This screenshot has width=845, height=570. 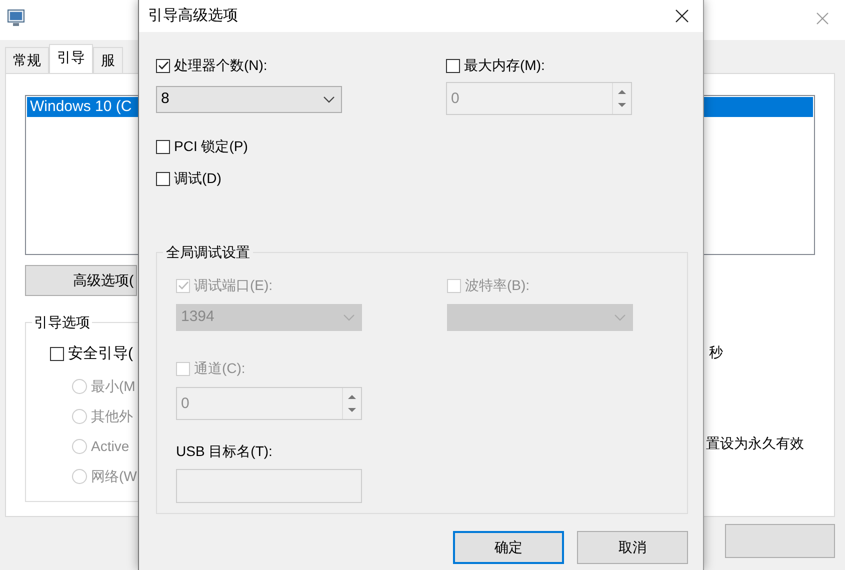 I want to click on checkbox-label: 置设为永久有效, so click(x=755, y=443).